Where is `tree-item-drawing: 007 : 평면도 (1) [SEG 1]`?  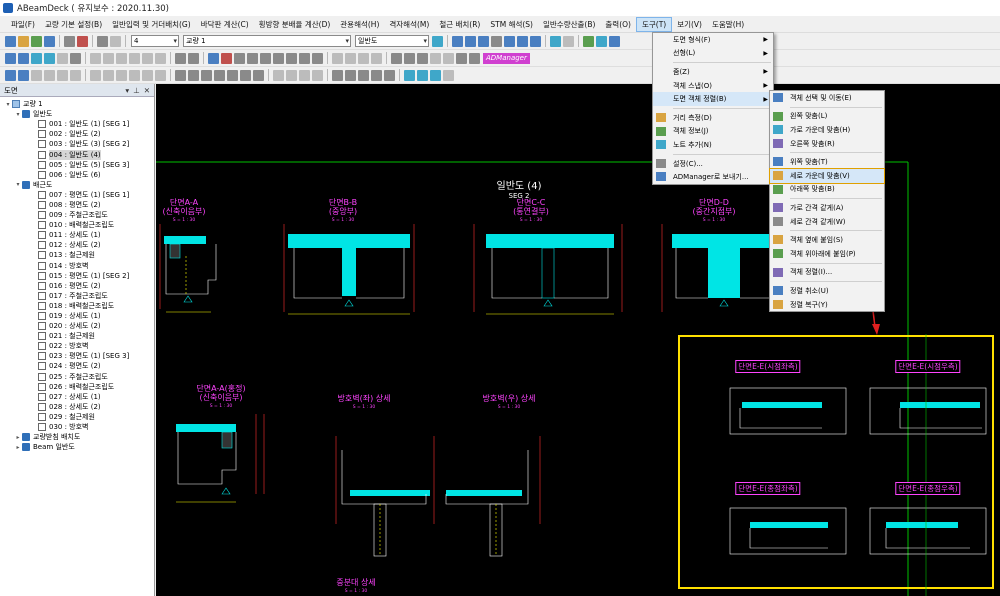
tree-item-drawing: 007 : 평면도 (1) [SEG 1] is located at coordinates (77, 195).